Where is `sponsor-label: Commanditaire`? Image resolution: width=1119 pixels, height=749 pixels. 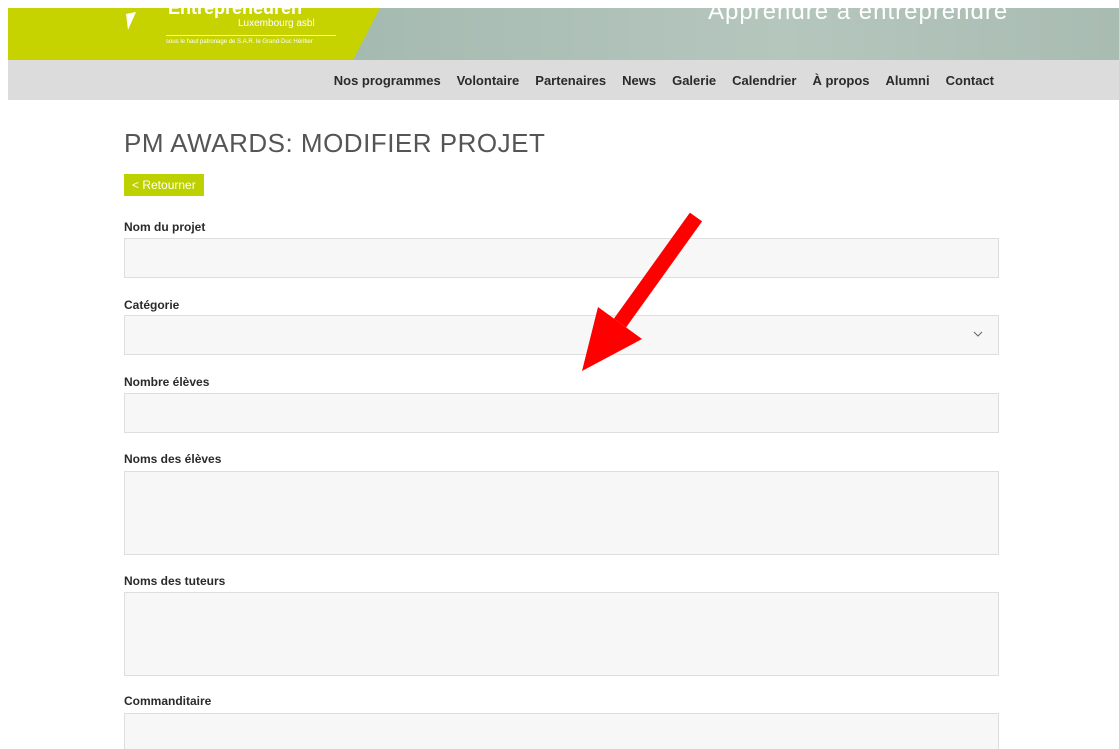 sponsor-label: Commanditaire is located at coordinates (168, 701).